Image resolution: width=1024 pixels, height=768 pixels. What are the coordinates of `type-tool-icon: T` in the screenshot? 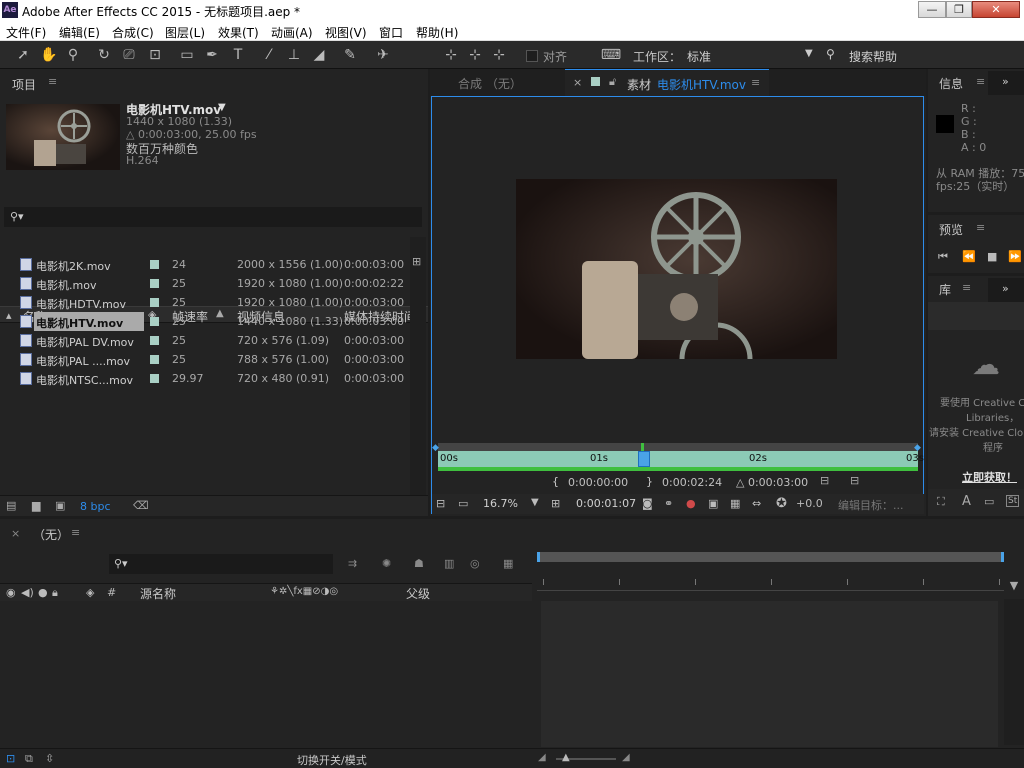 It's located at (238, 55).